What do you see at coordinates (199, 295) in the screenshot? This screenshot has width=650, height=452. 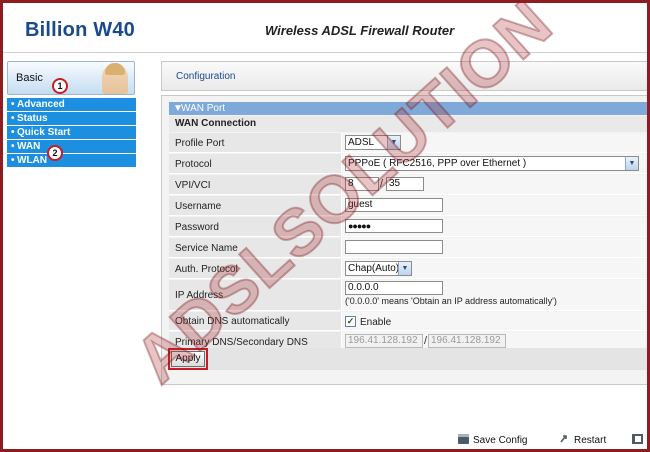 I see `field-label: IP Address` at bounding box center [199, 295].